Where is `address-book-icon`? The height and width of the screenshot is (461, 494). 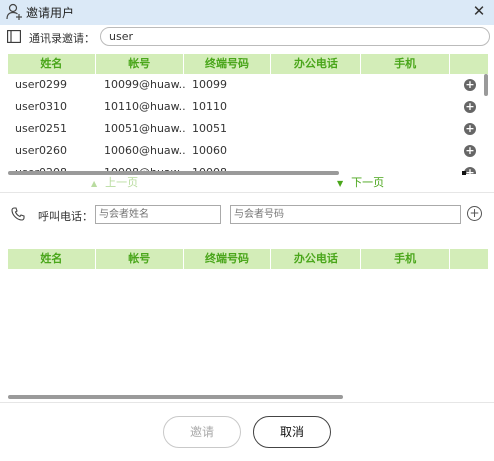 address-book-icon is located at coordinates (14, 36).